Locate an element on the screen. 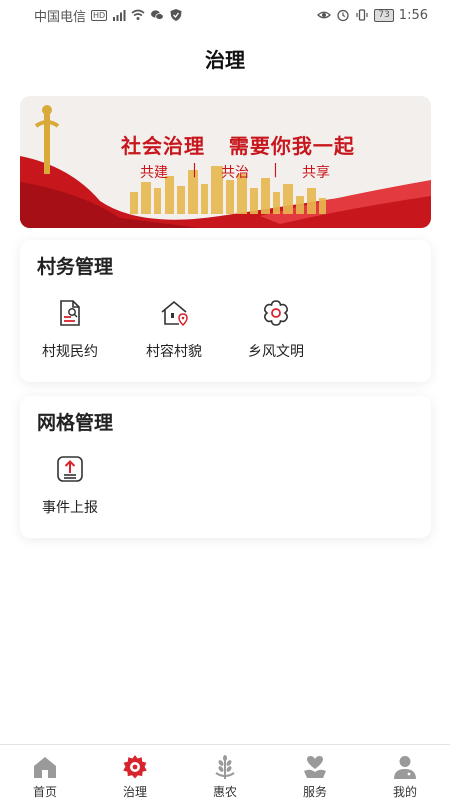 This screenshot has height=800, width=450. eye-icon is located at coordinates (324, 15).